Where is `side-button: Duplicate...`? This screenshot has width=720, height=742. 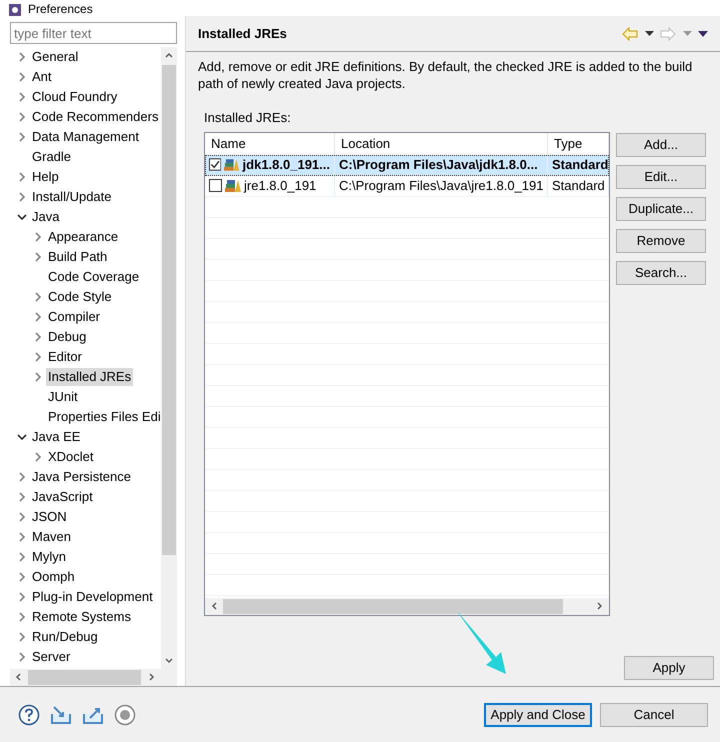
side-button: Duplicate... is located at coordinates (661, 208).